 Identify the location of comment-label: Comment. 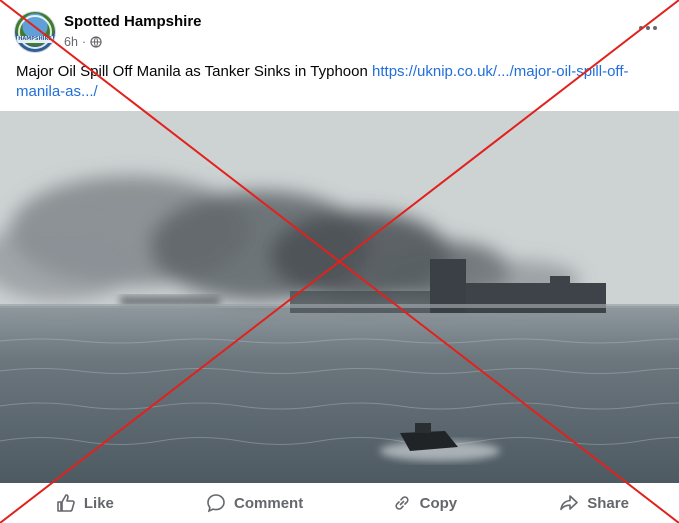
(269, 503).